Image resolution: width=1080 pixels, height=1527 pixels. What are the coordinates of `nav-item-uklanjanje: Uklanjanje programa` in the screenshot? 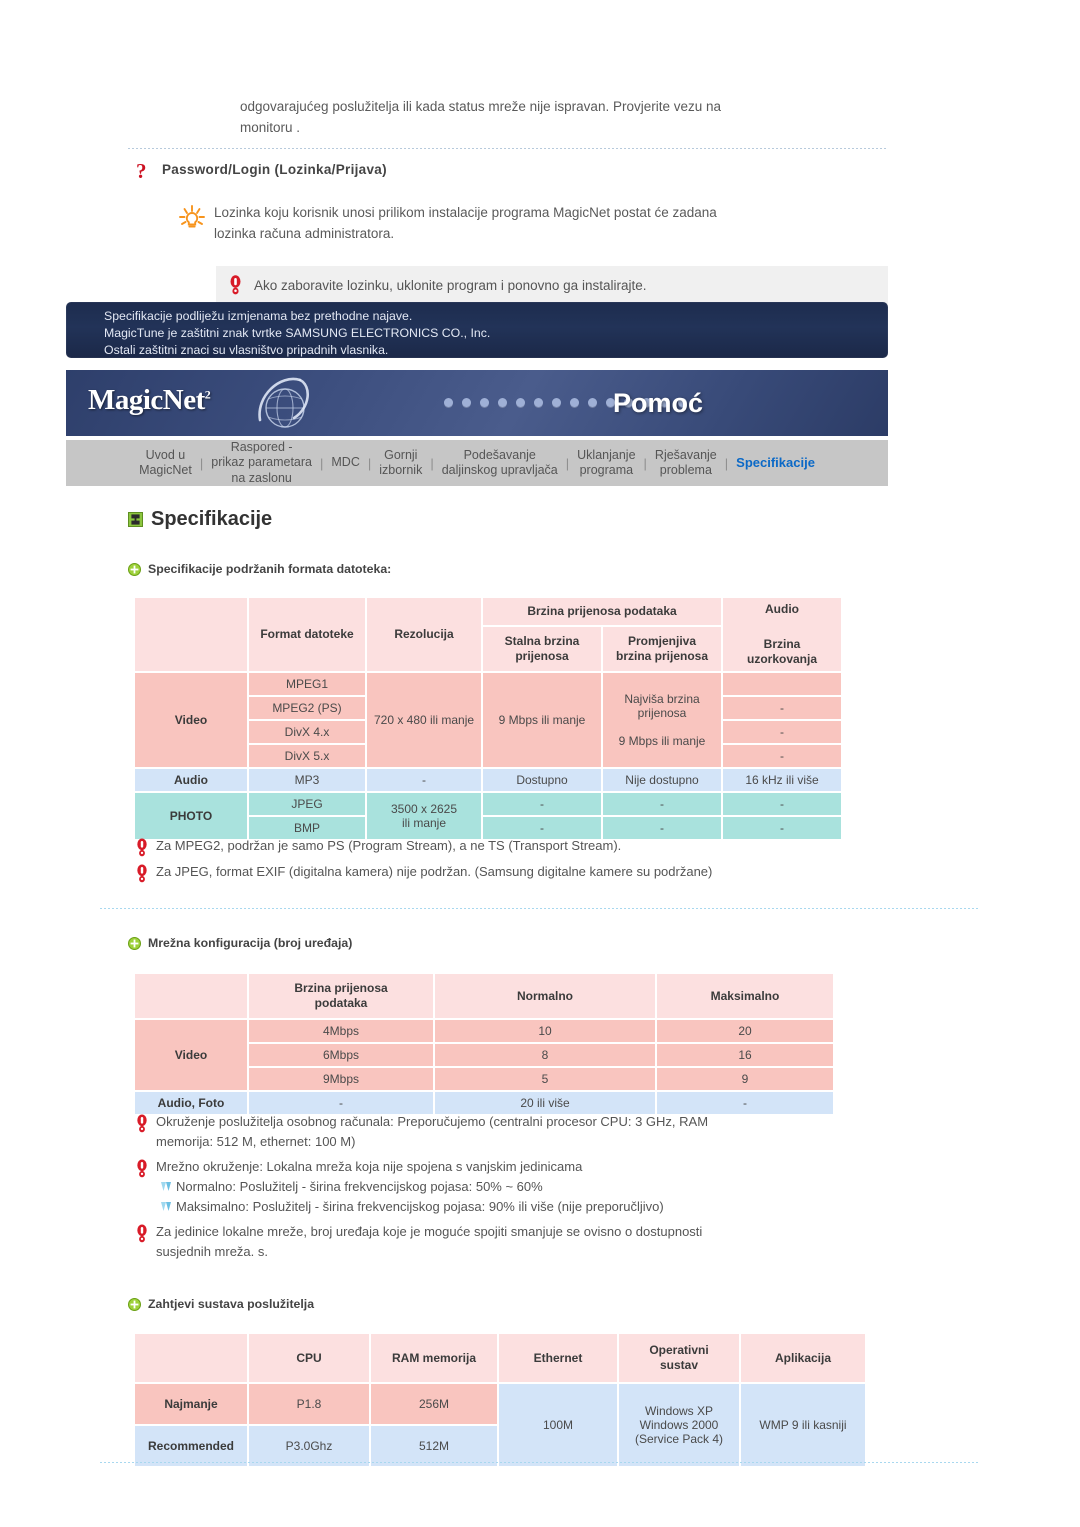 It's located at (606, 463).